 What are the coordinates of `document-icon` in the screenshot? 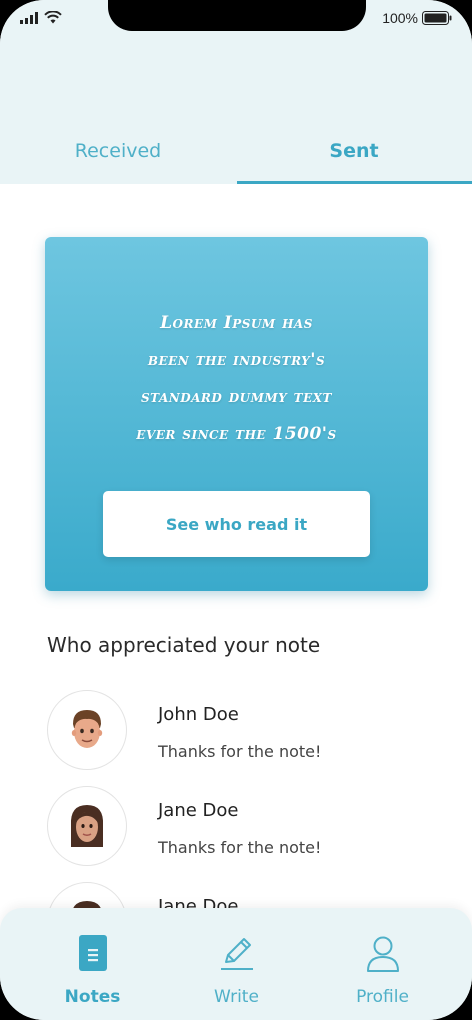 It's located at (92, 953).